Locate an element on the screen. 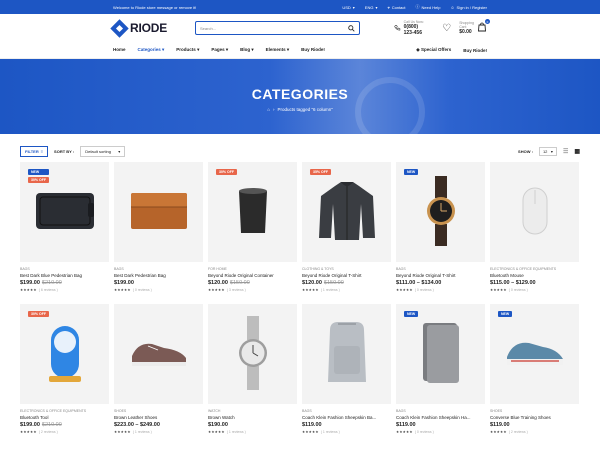 The image size is (600, 450). heart-icon: ♡ is located at coordinates (446, 28).